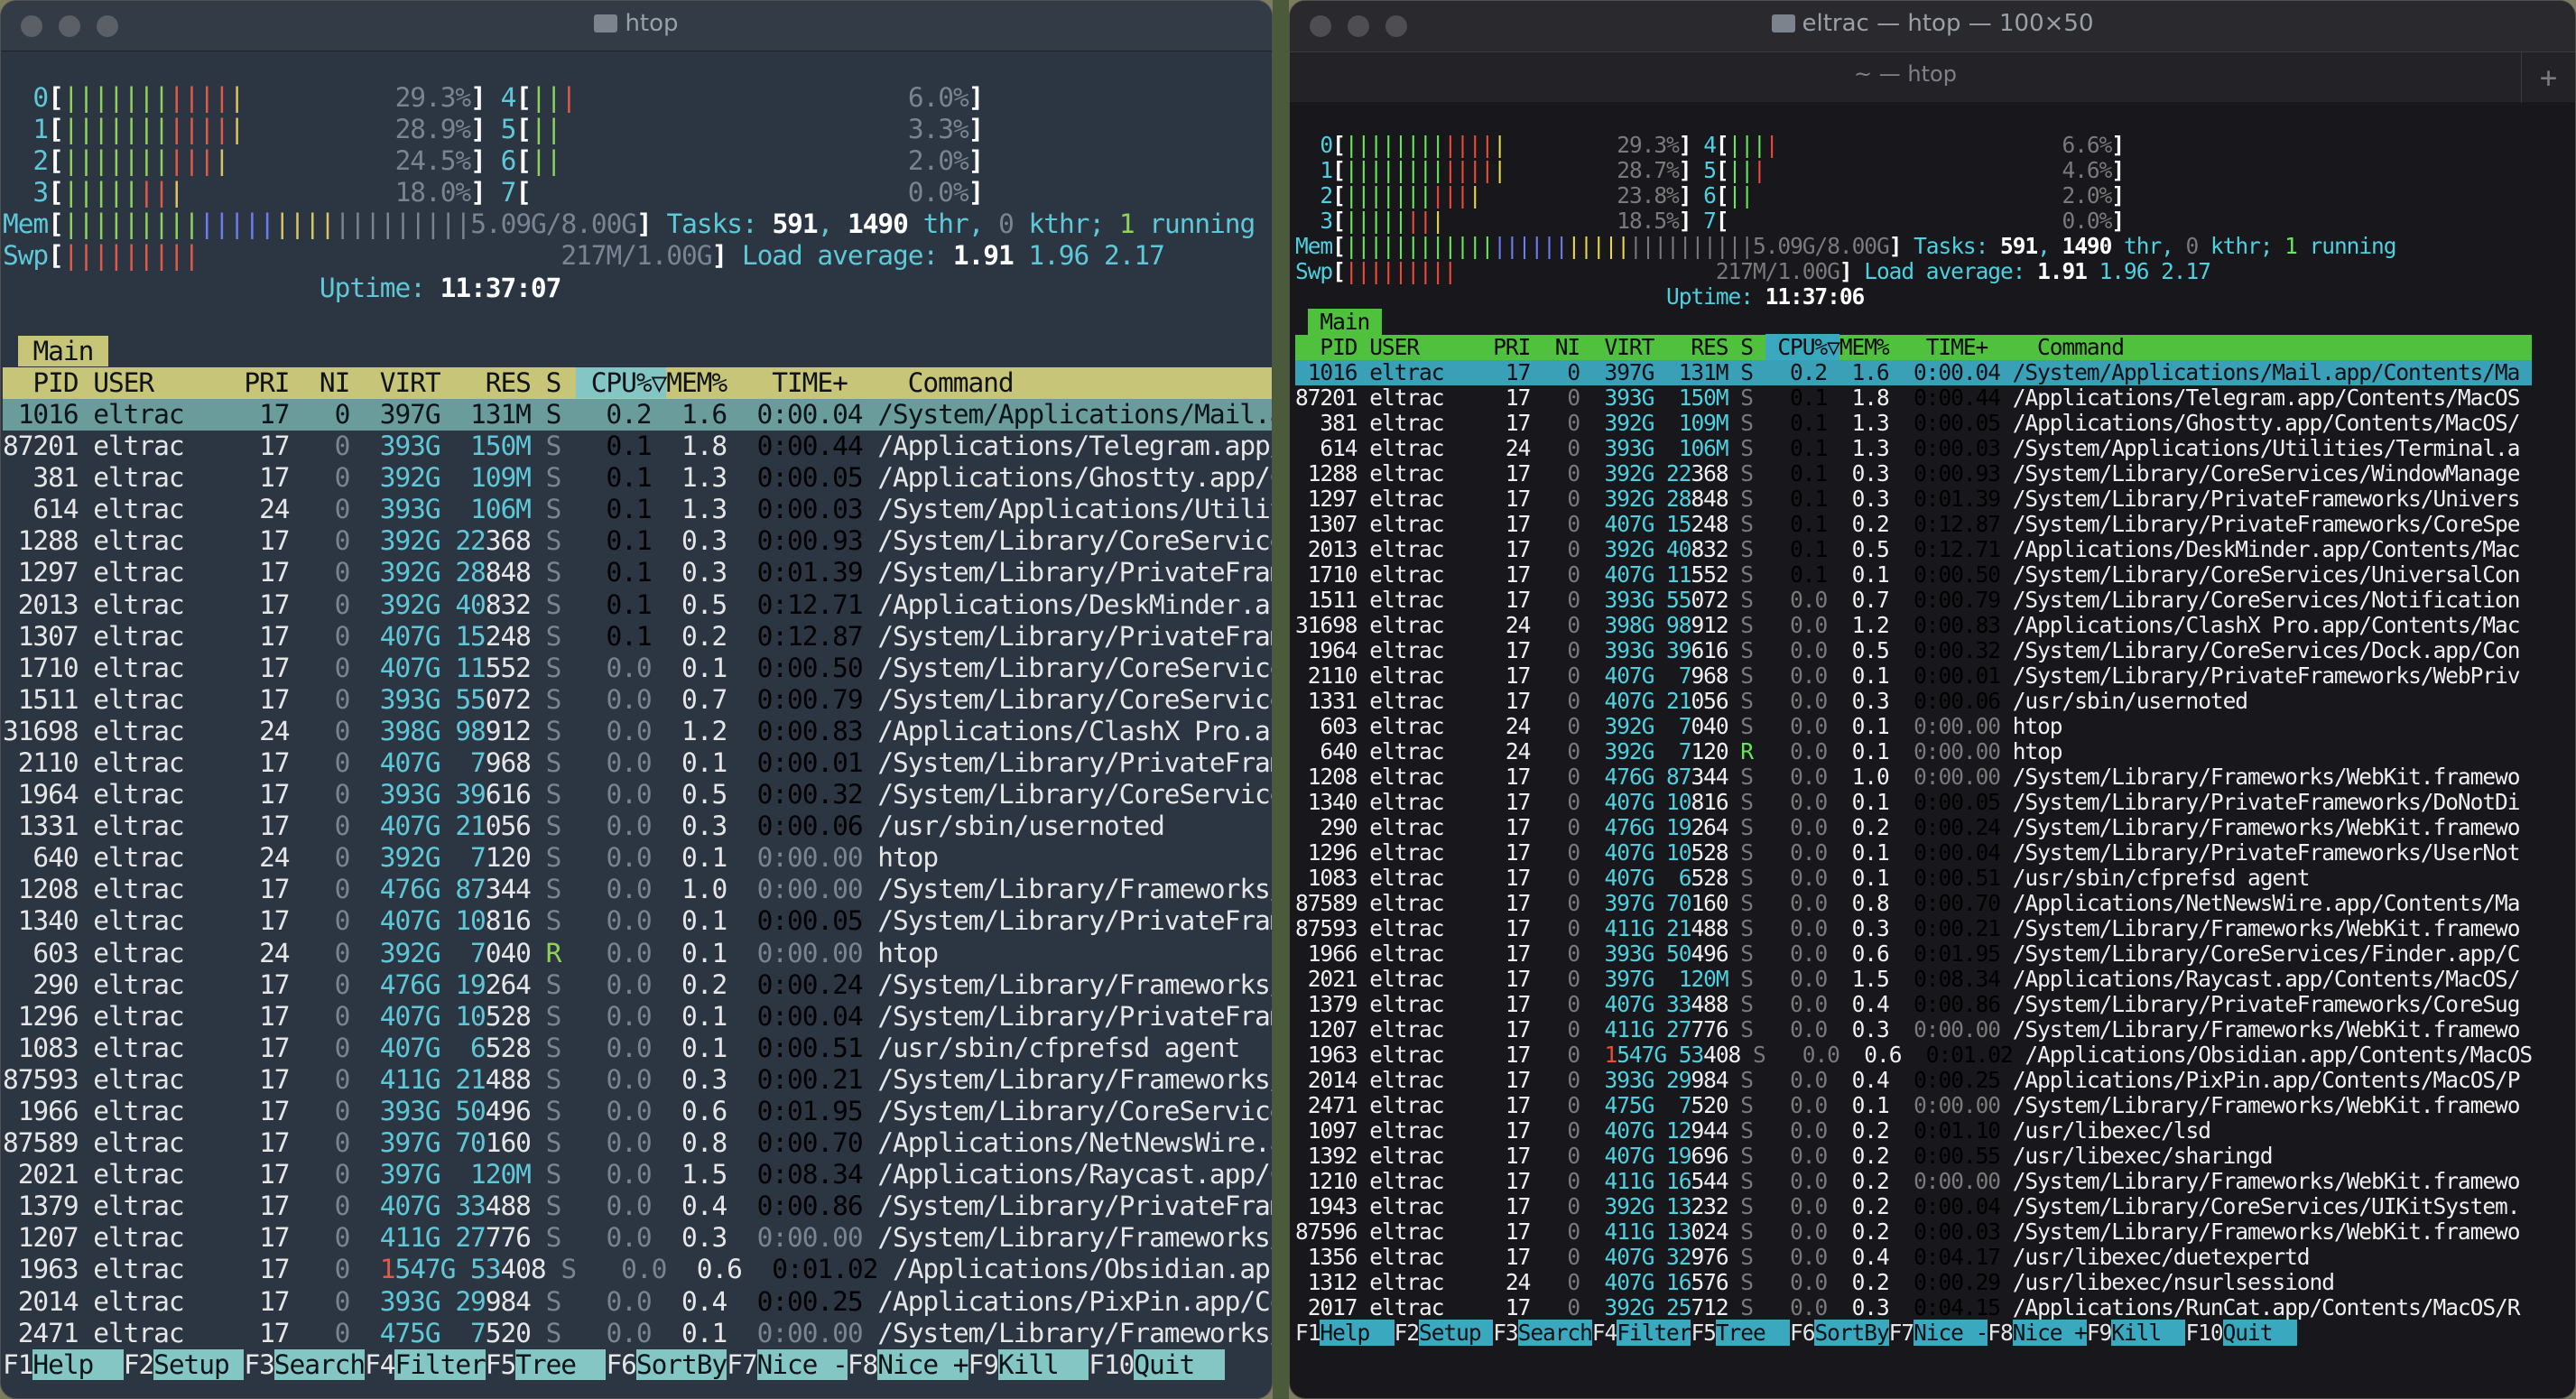 The width and height of the screenshot is (2576, 1399). I want to click on fkey-f10: F10, so click(1112, 1365).